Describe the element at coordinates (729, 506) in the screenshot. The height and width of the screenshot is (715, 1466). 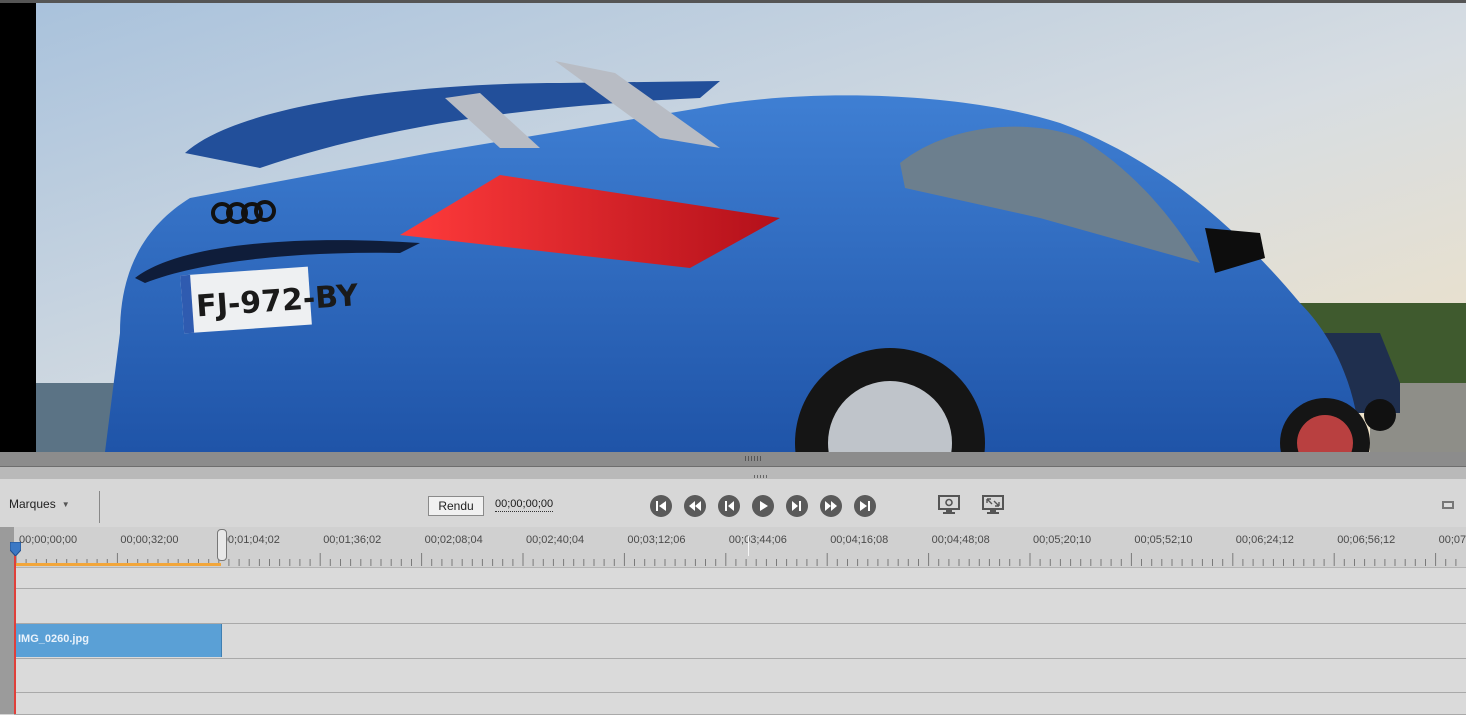
I see `step-back-icon` at that location.